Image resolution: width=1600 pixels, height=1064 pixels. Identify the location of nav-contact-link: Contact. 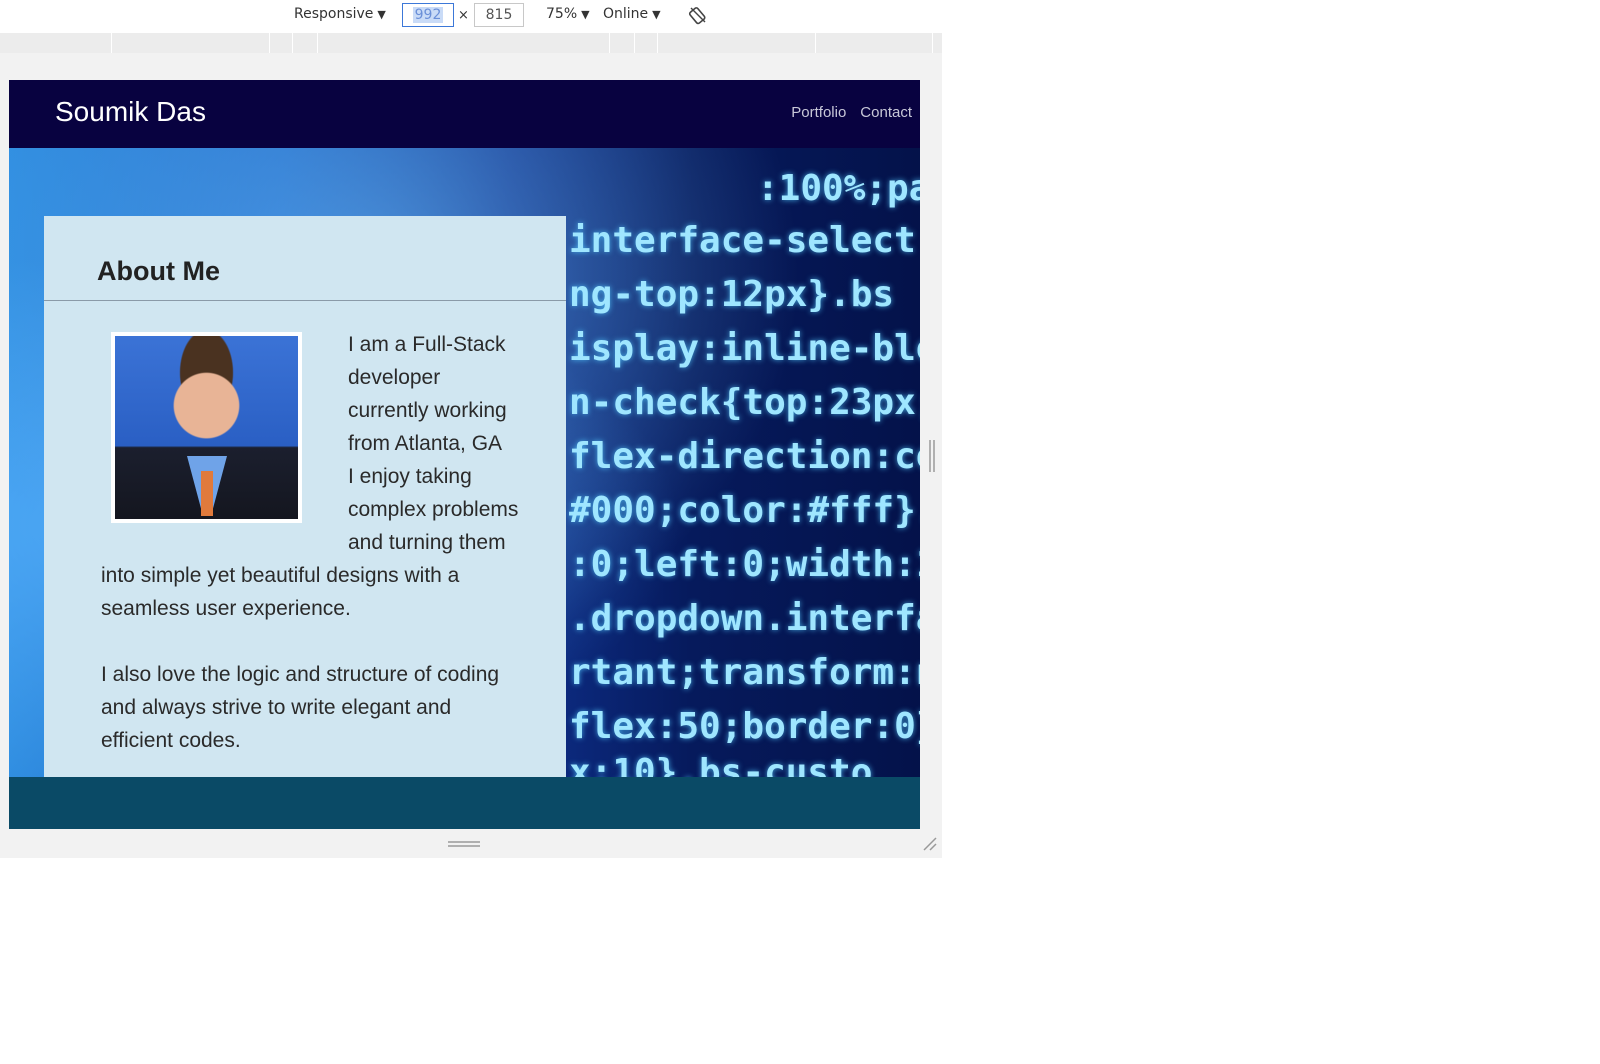
(886, 112).